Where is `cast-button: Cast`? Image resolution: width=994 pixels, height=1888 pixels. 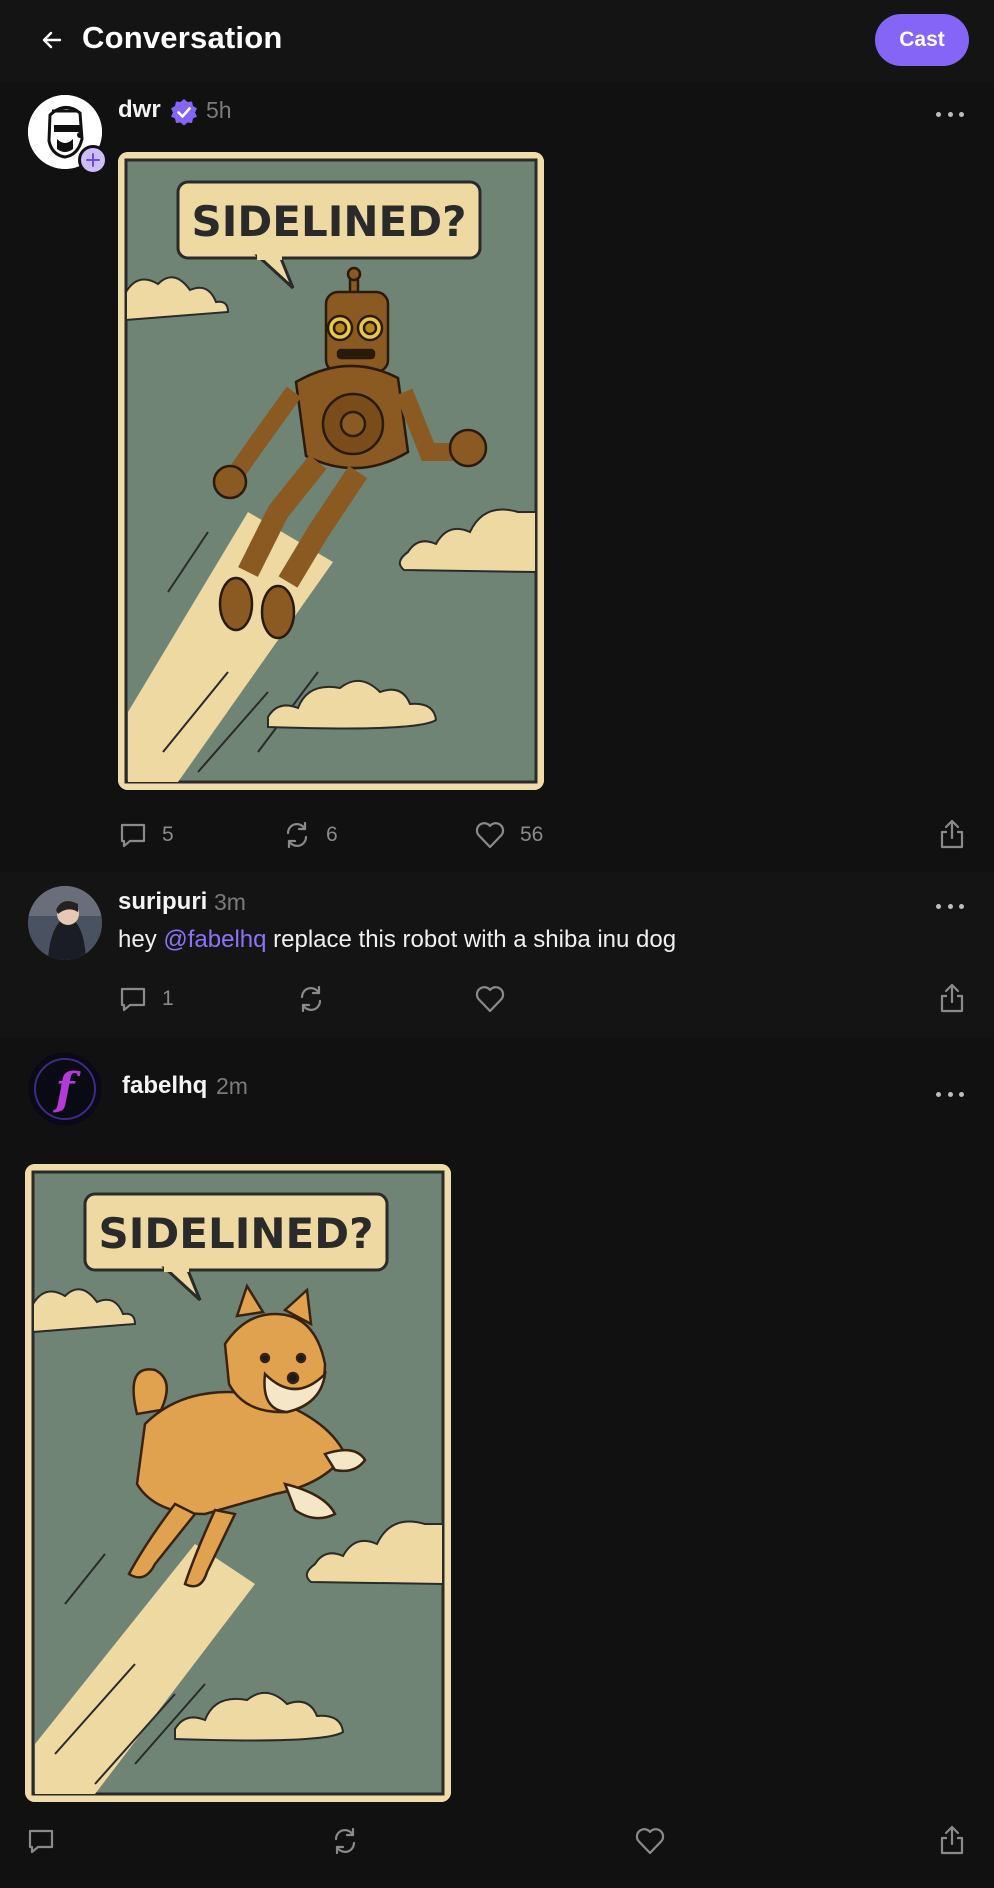 cast-button: Cast is located at coordinates (922, 40).